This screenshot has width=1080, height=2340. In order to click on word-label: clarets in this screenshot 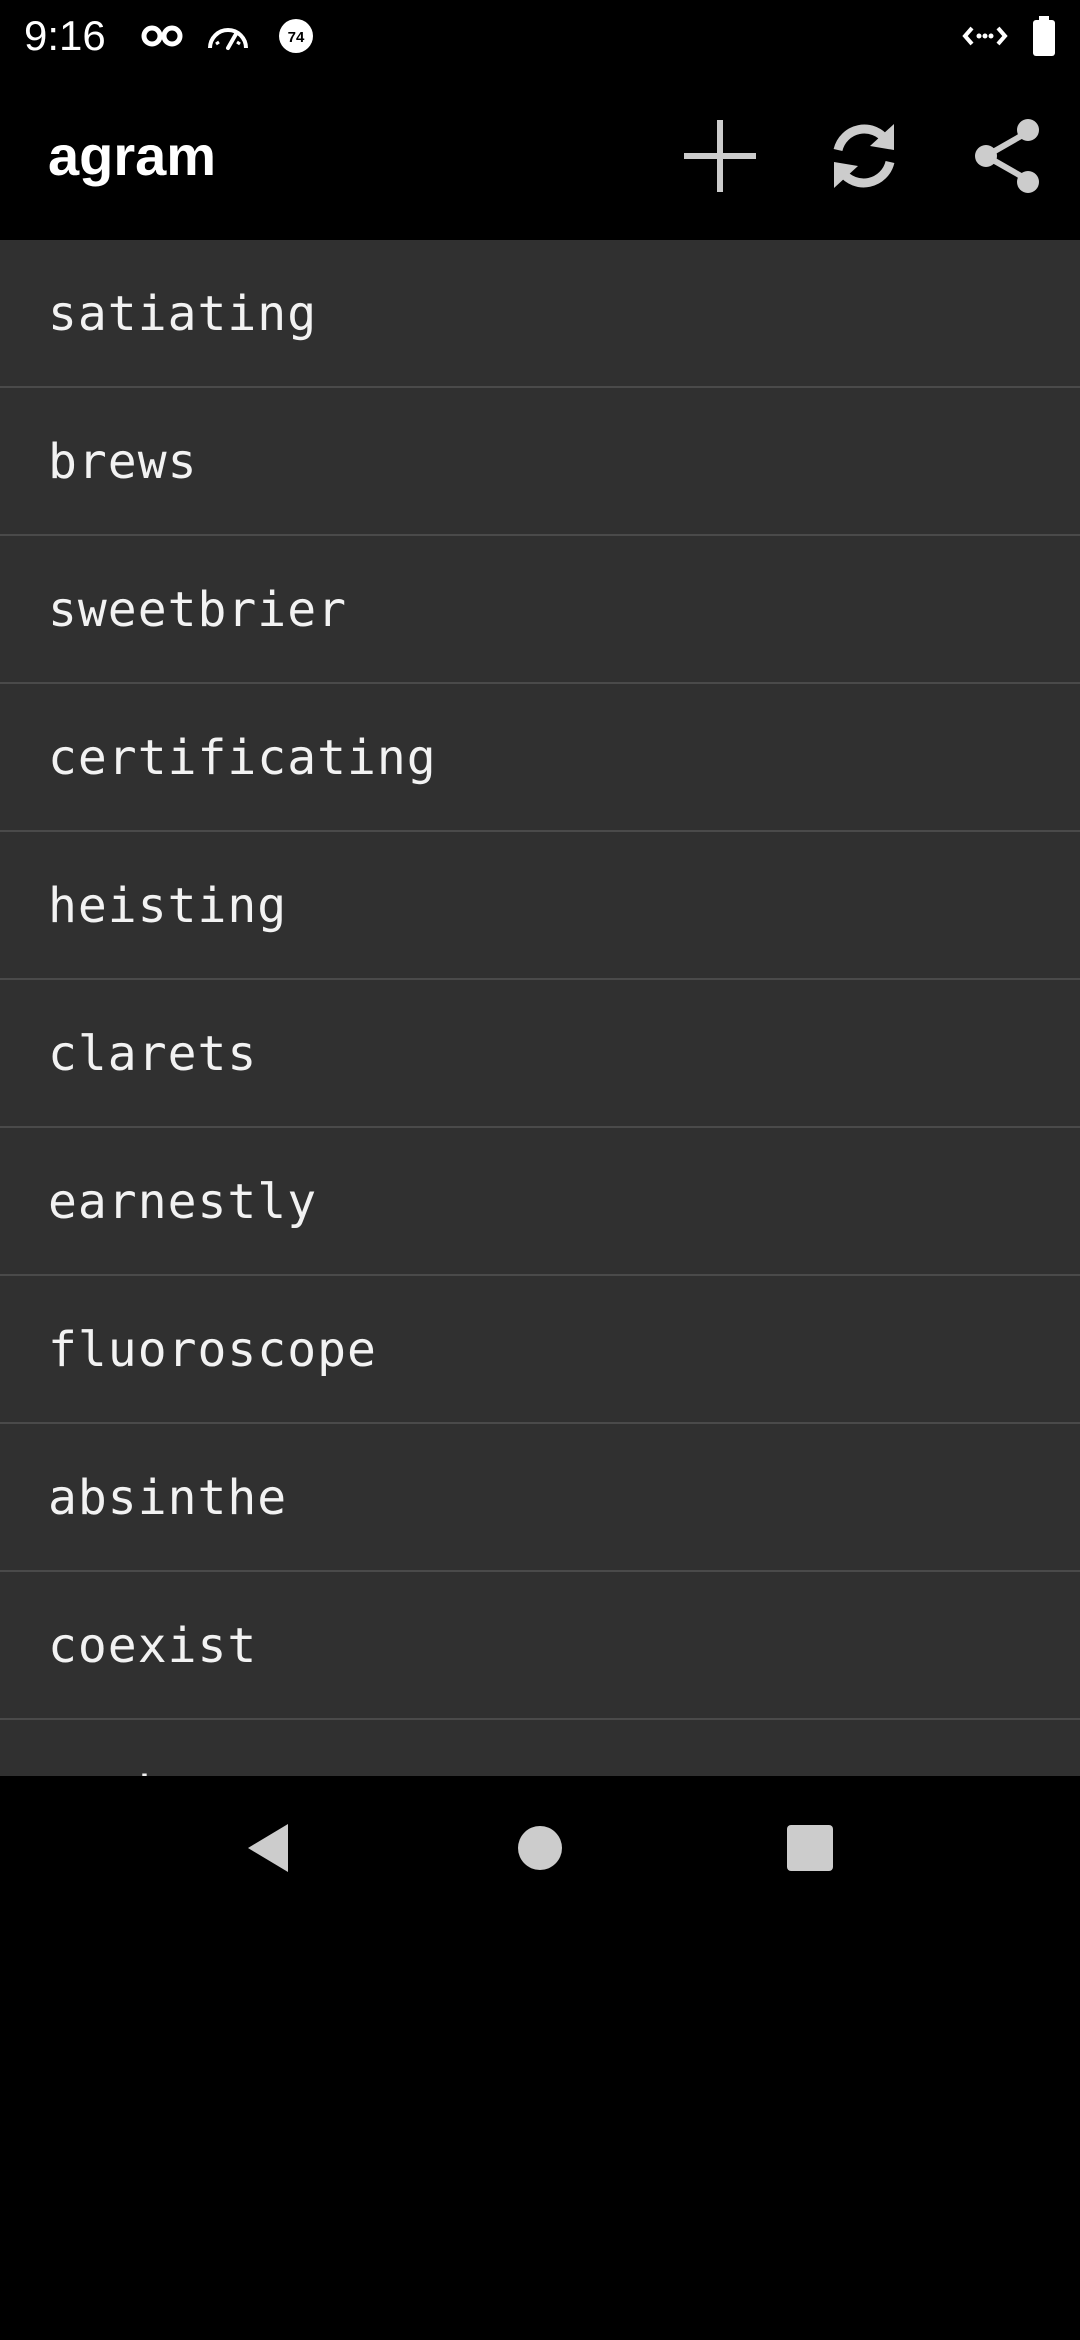, I will do `click(153, 1054)`.